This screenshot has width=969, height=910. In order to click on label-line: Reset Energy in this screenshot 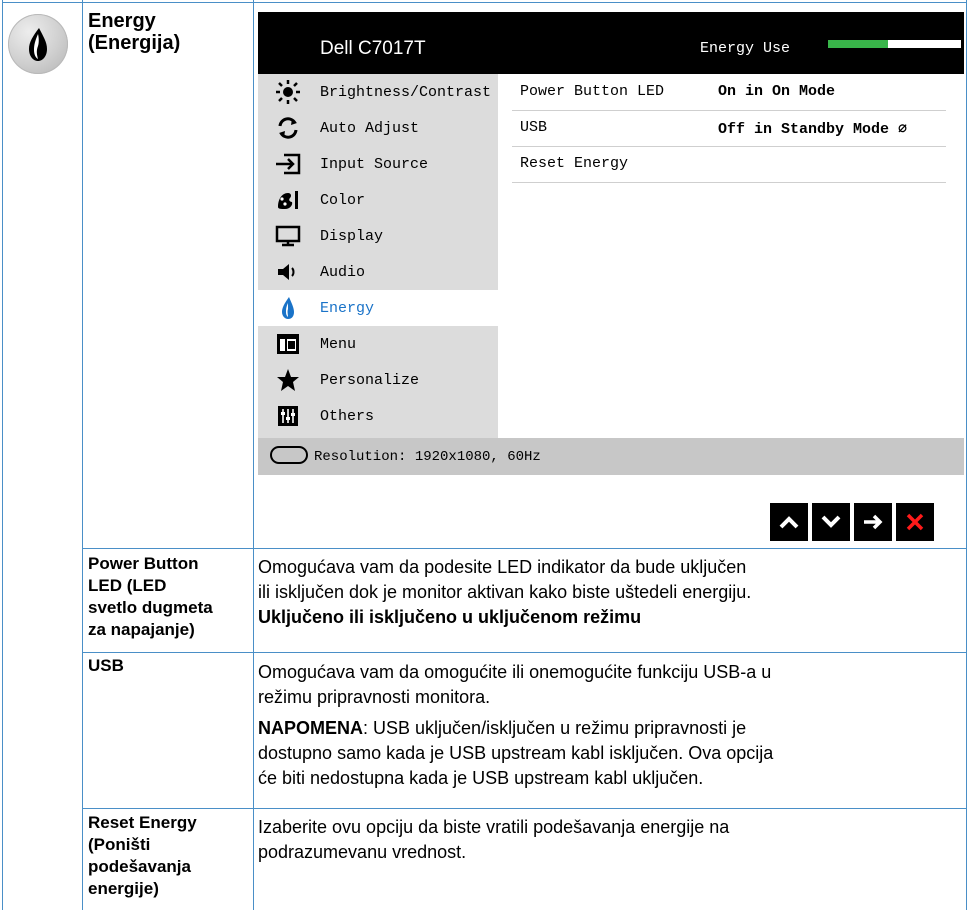, I will do `click(142, 822)`.